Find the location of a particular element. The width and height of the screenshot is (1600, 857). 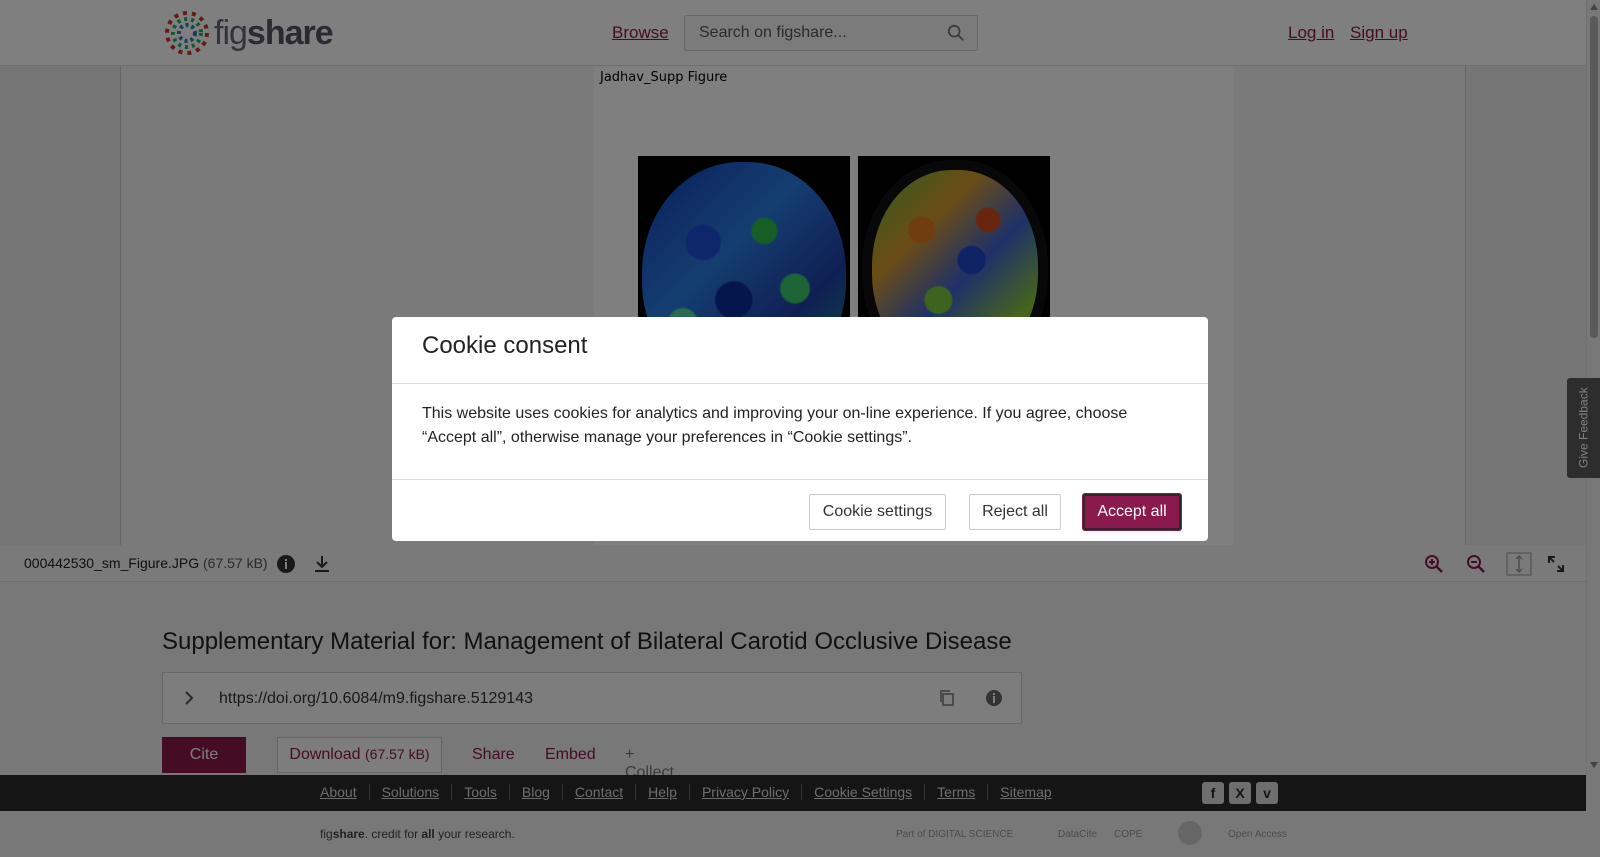

reject-all-button: Reject all is located at coordinates (1015, 512).